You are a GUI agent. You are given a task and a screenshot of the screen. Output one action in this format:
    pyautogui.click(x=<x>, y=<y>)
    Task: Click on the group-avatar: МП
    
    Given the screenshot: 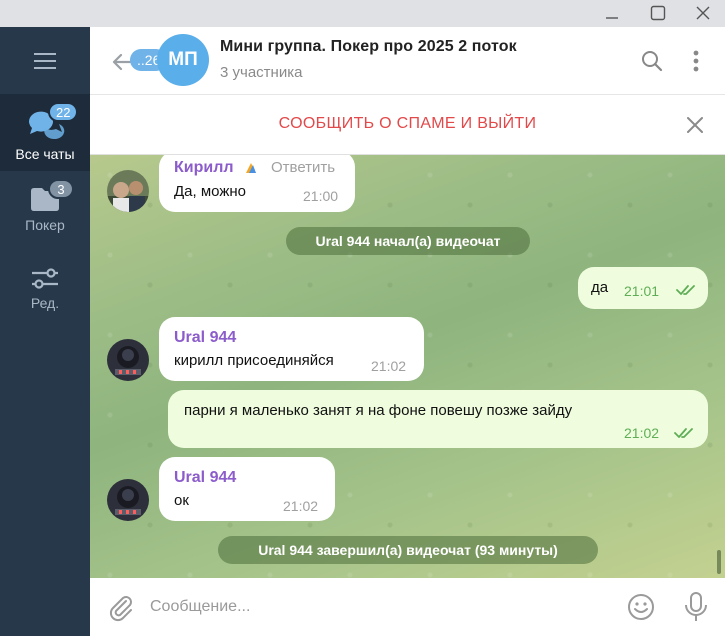 What is the action you would take?
    pyautogui.click(x=183, y=60)
    